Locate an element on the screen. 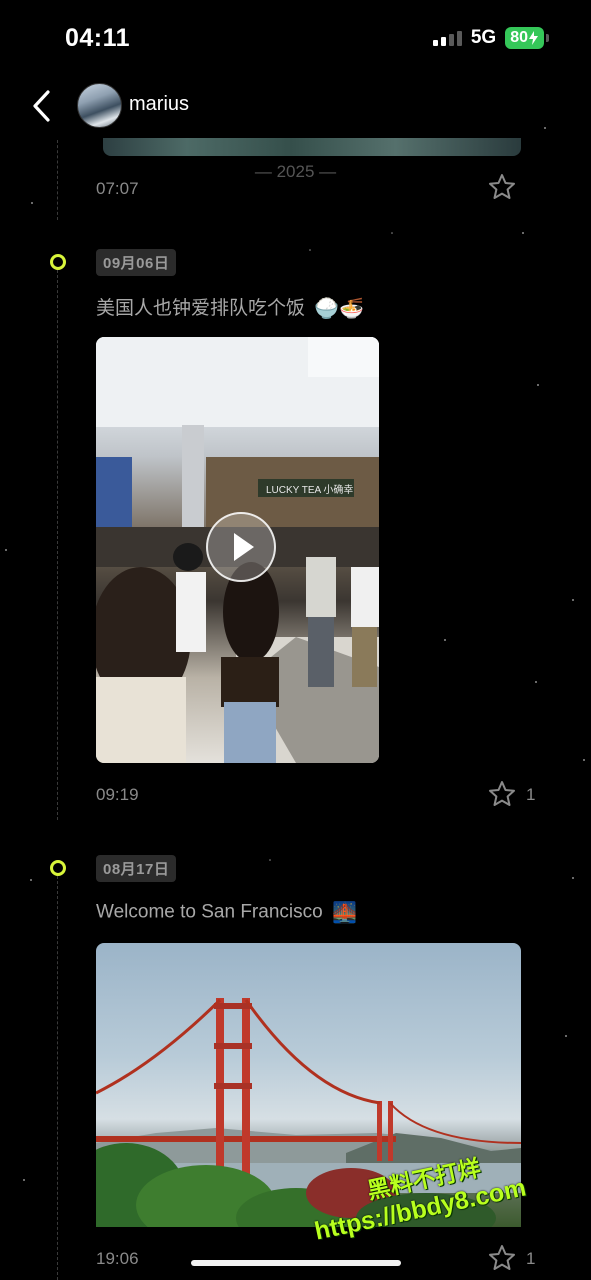 The image size is (591, 1280). profile-header: marius is located at coordinates (295, 107).